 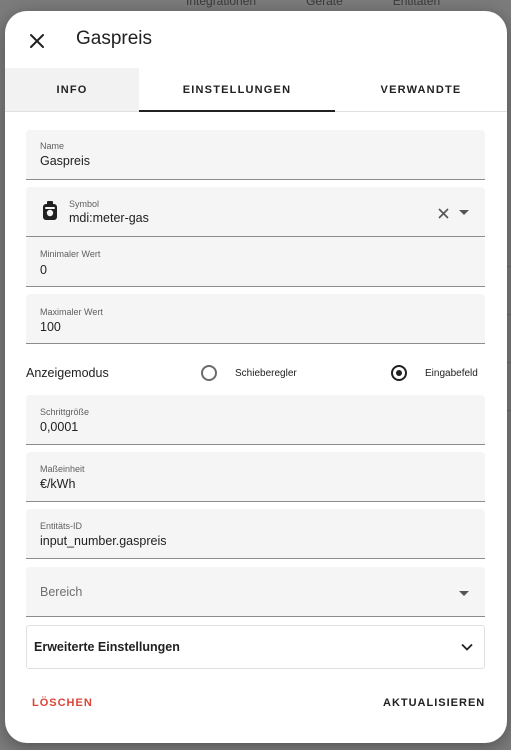 I want to click on max-value-label: Maximaler Wert, so click(x=71, y=312).